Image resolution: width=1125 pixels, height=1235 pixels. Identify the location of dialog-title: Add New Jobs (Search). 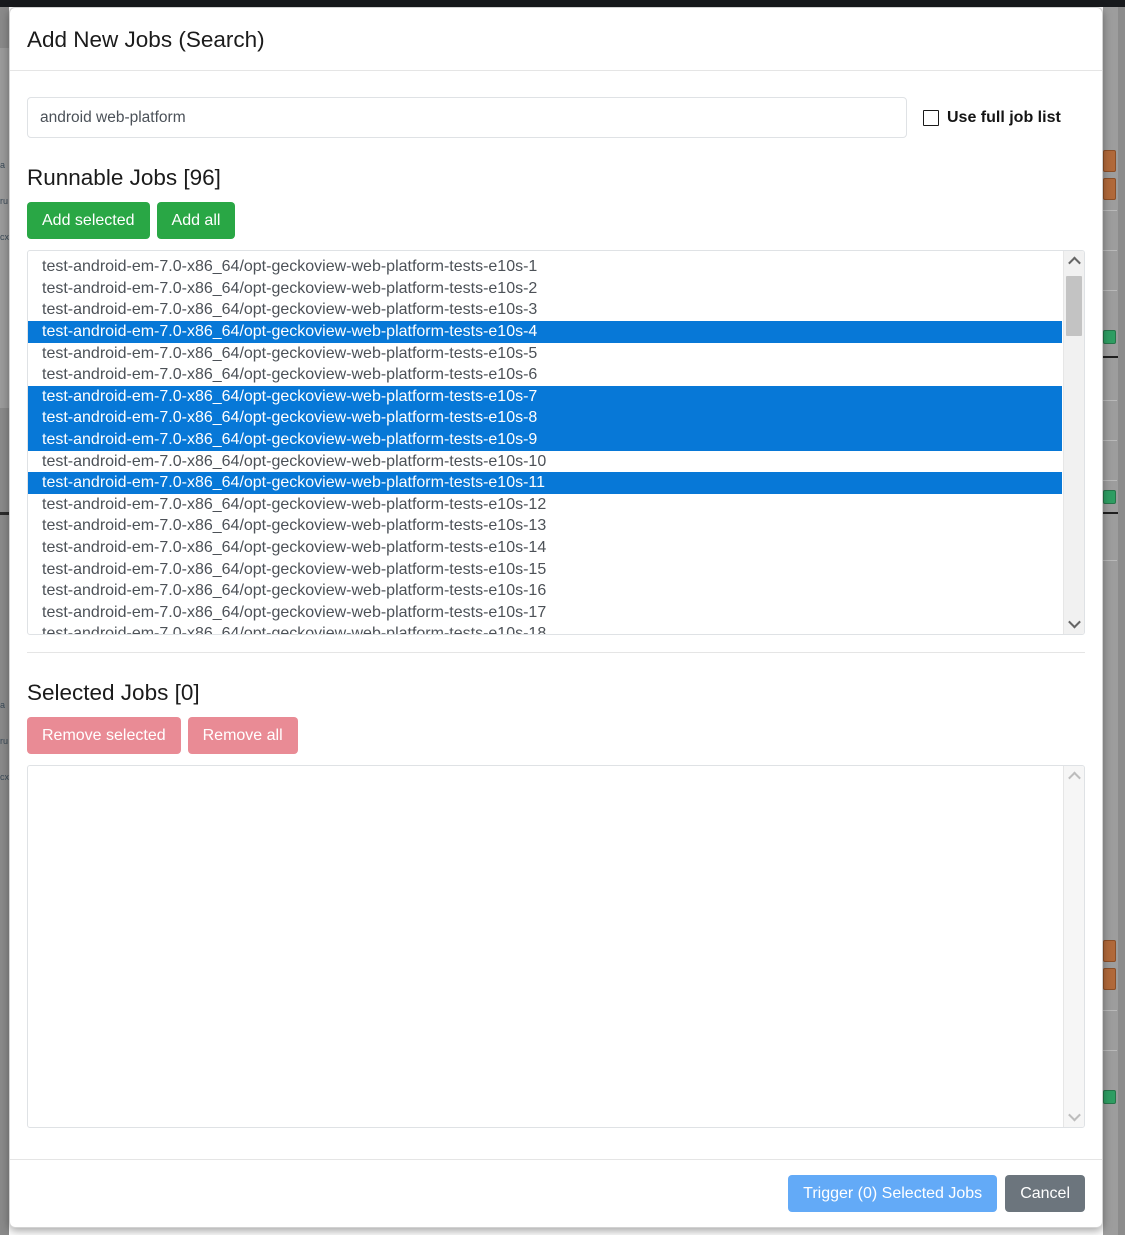
(146, 39).